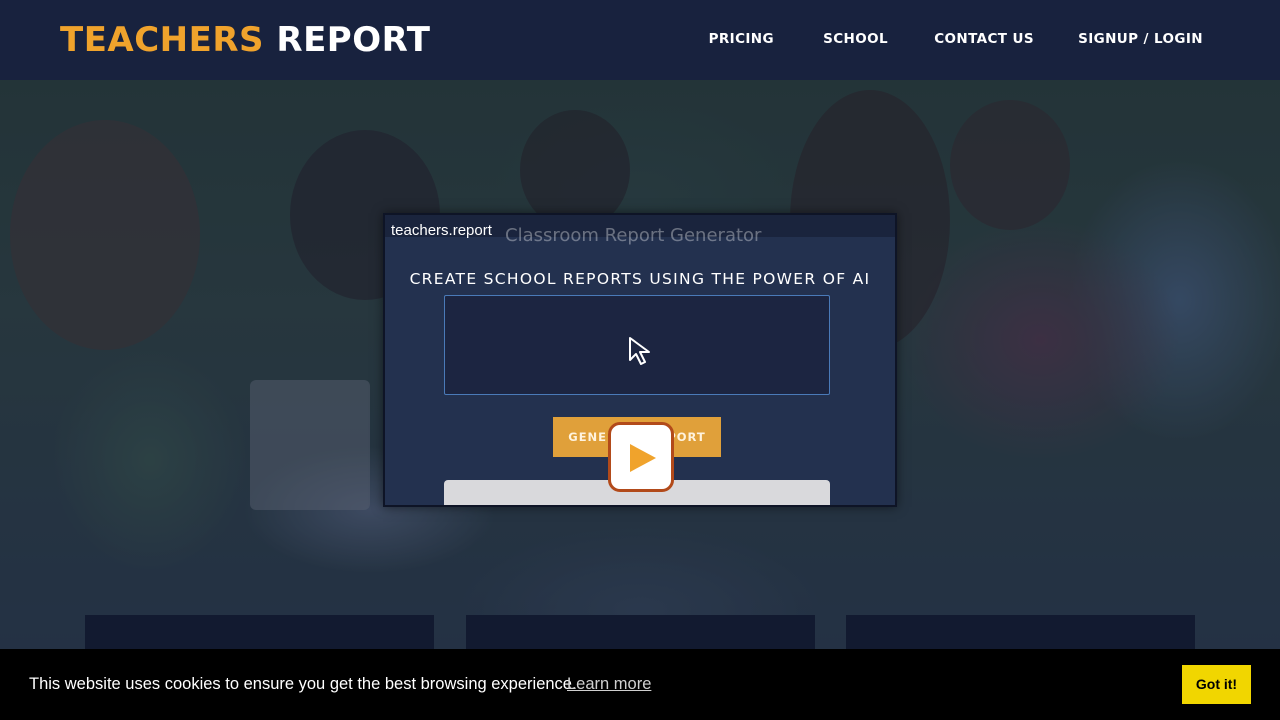  What do you see at coordinates (633, 235) in the screenshot?
I see `video-faded-heading: Classroom Report Generator` at bounding box center [633, 235].